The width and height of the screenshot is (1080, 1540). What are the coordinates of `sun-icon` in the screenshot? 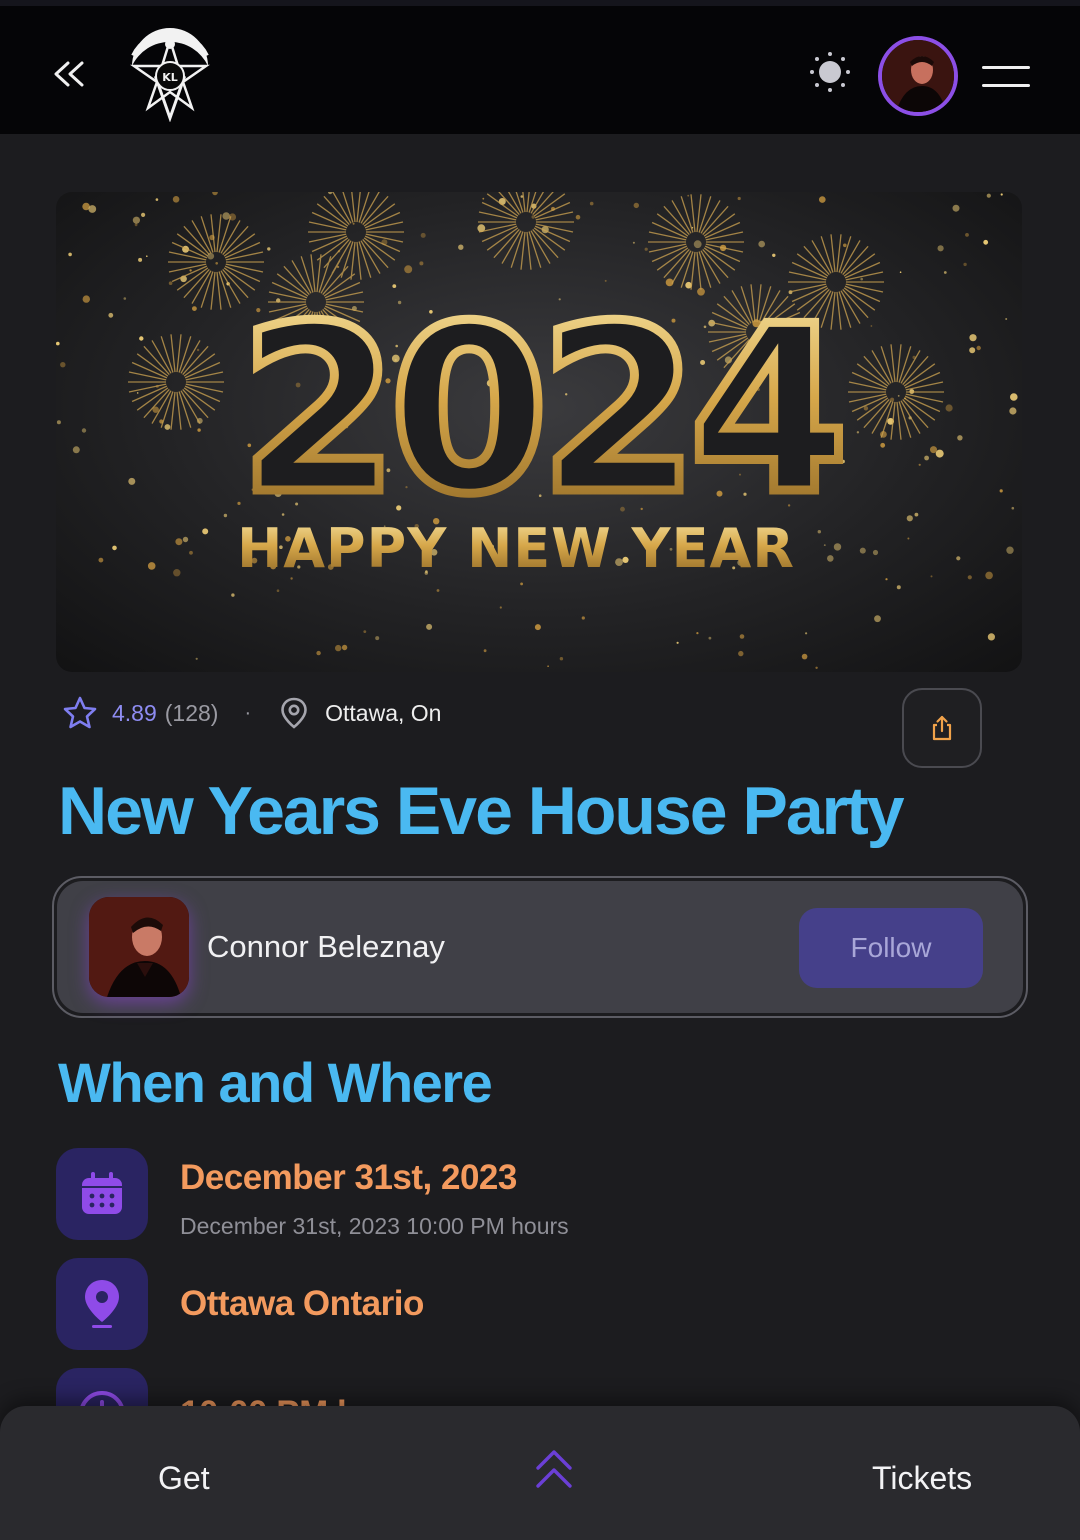 It's located at (830, 72).